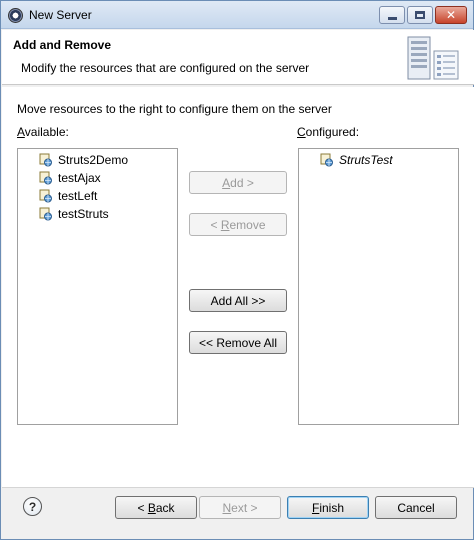 This screenshot has width=474, height=540. I want to click on close-button: ✕, so click(451, 15).